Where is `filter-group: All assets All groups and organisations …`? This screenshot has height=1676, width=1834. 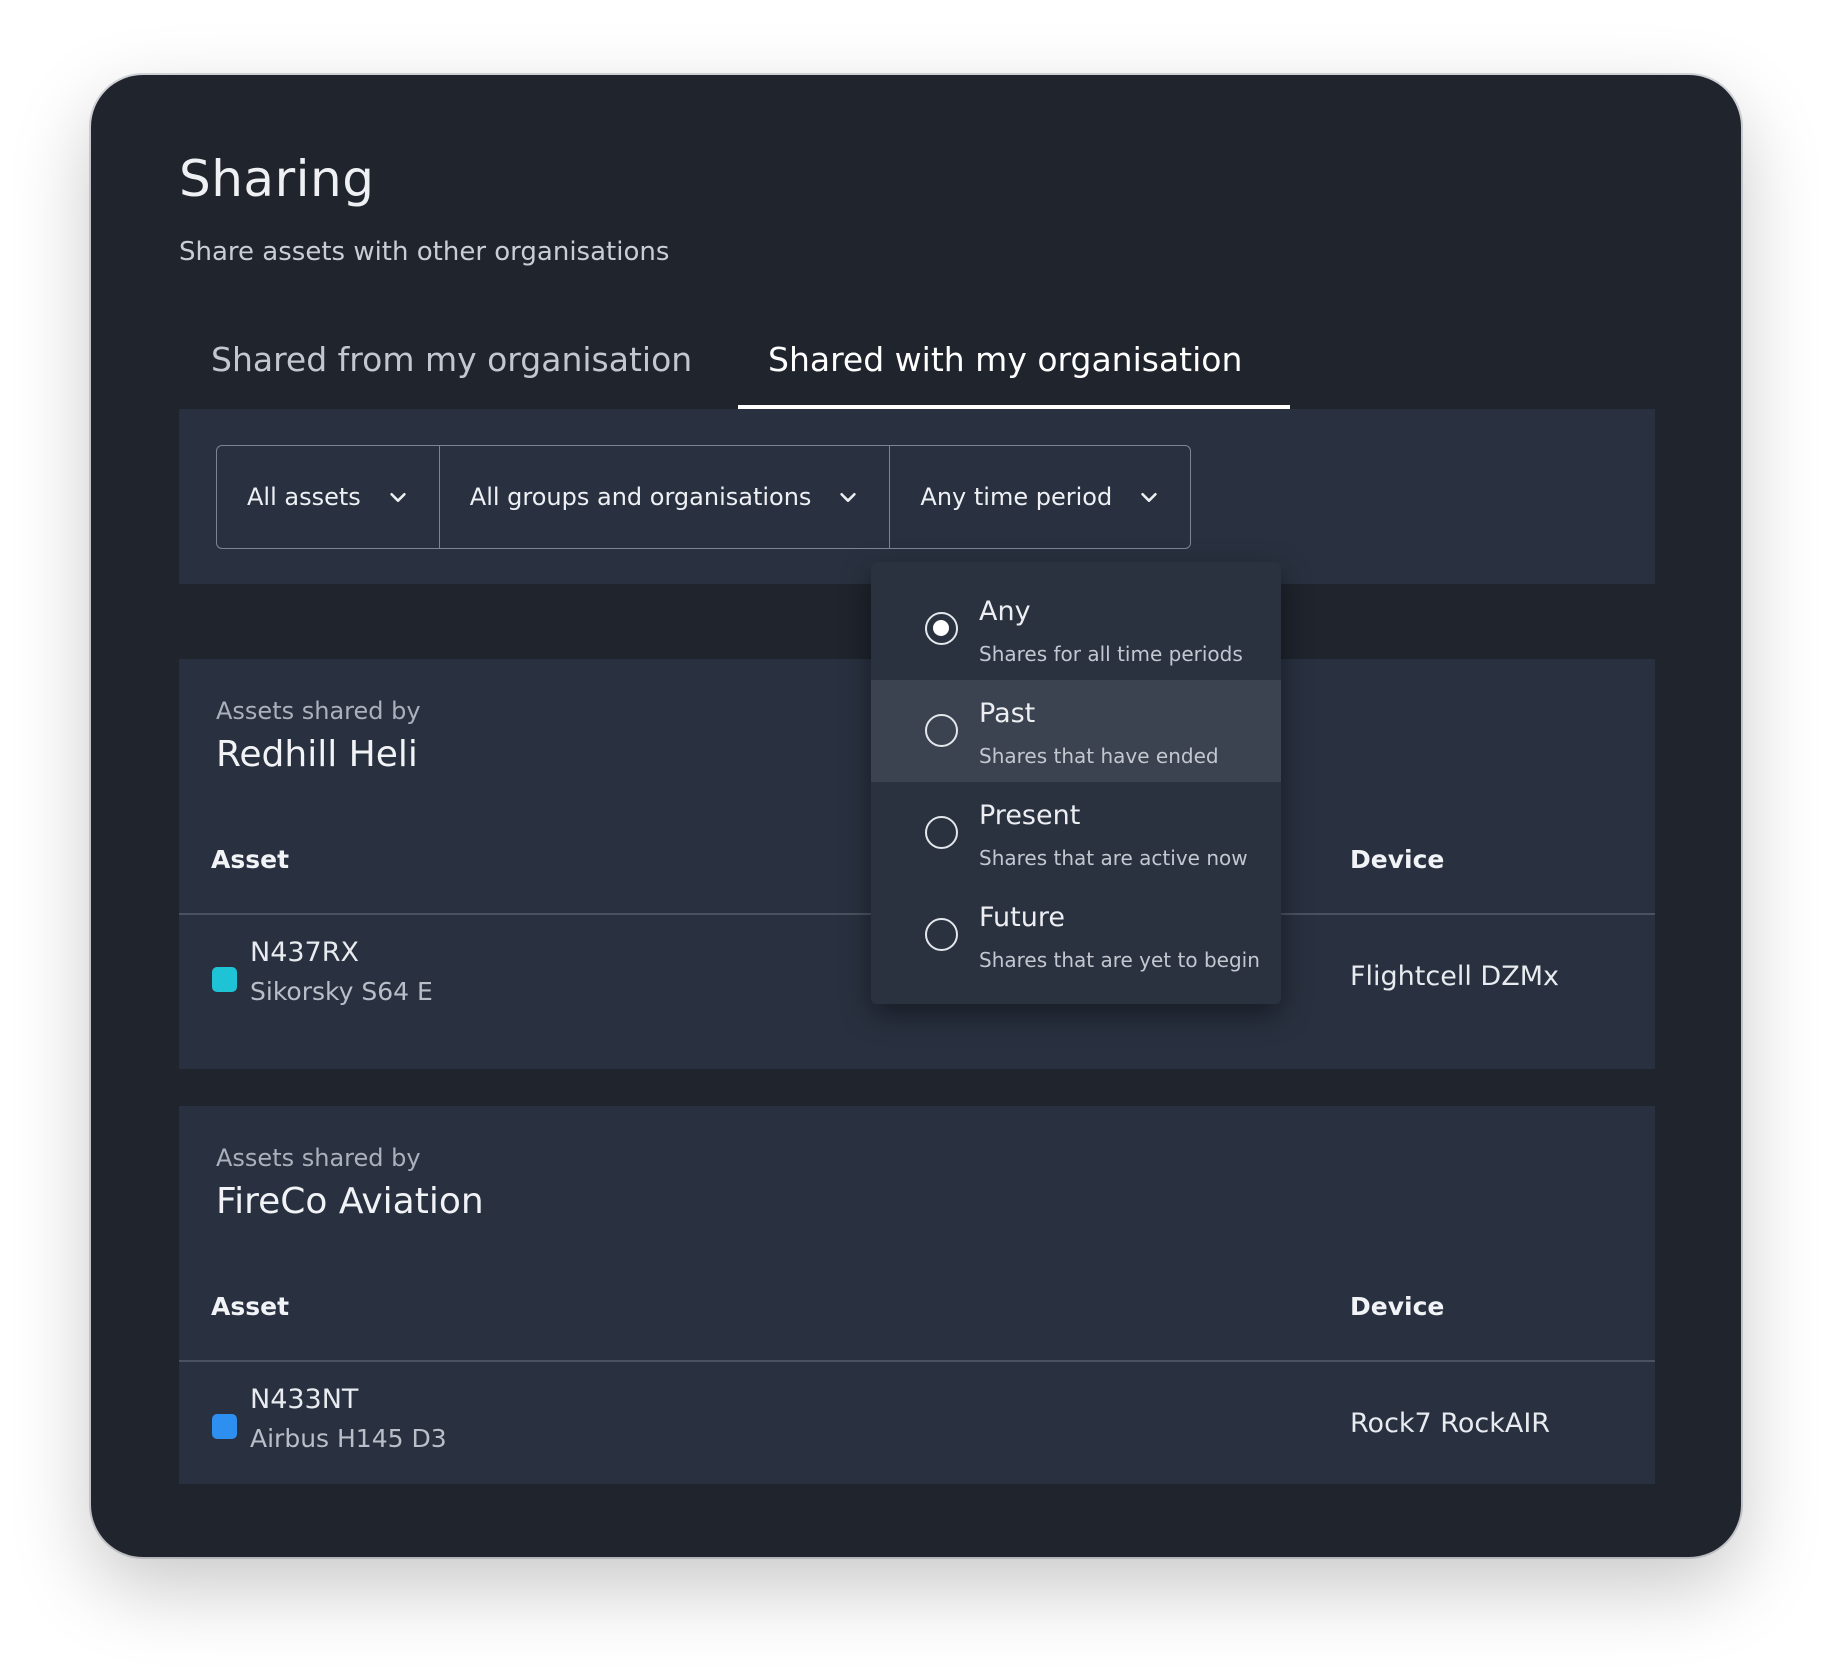
filter-group: All assets All groups and organisations … is located at coordinates (704, 497).